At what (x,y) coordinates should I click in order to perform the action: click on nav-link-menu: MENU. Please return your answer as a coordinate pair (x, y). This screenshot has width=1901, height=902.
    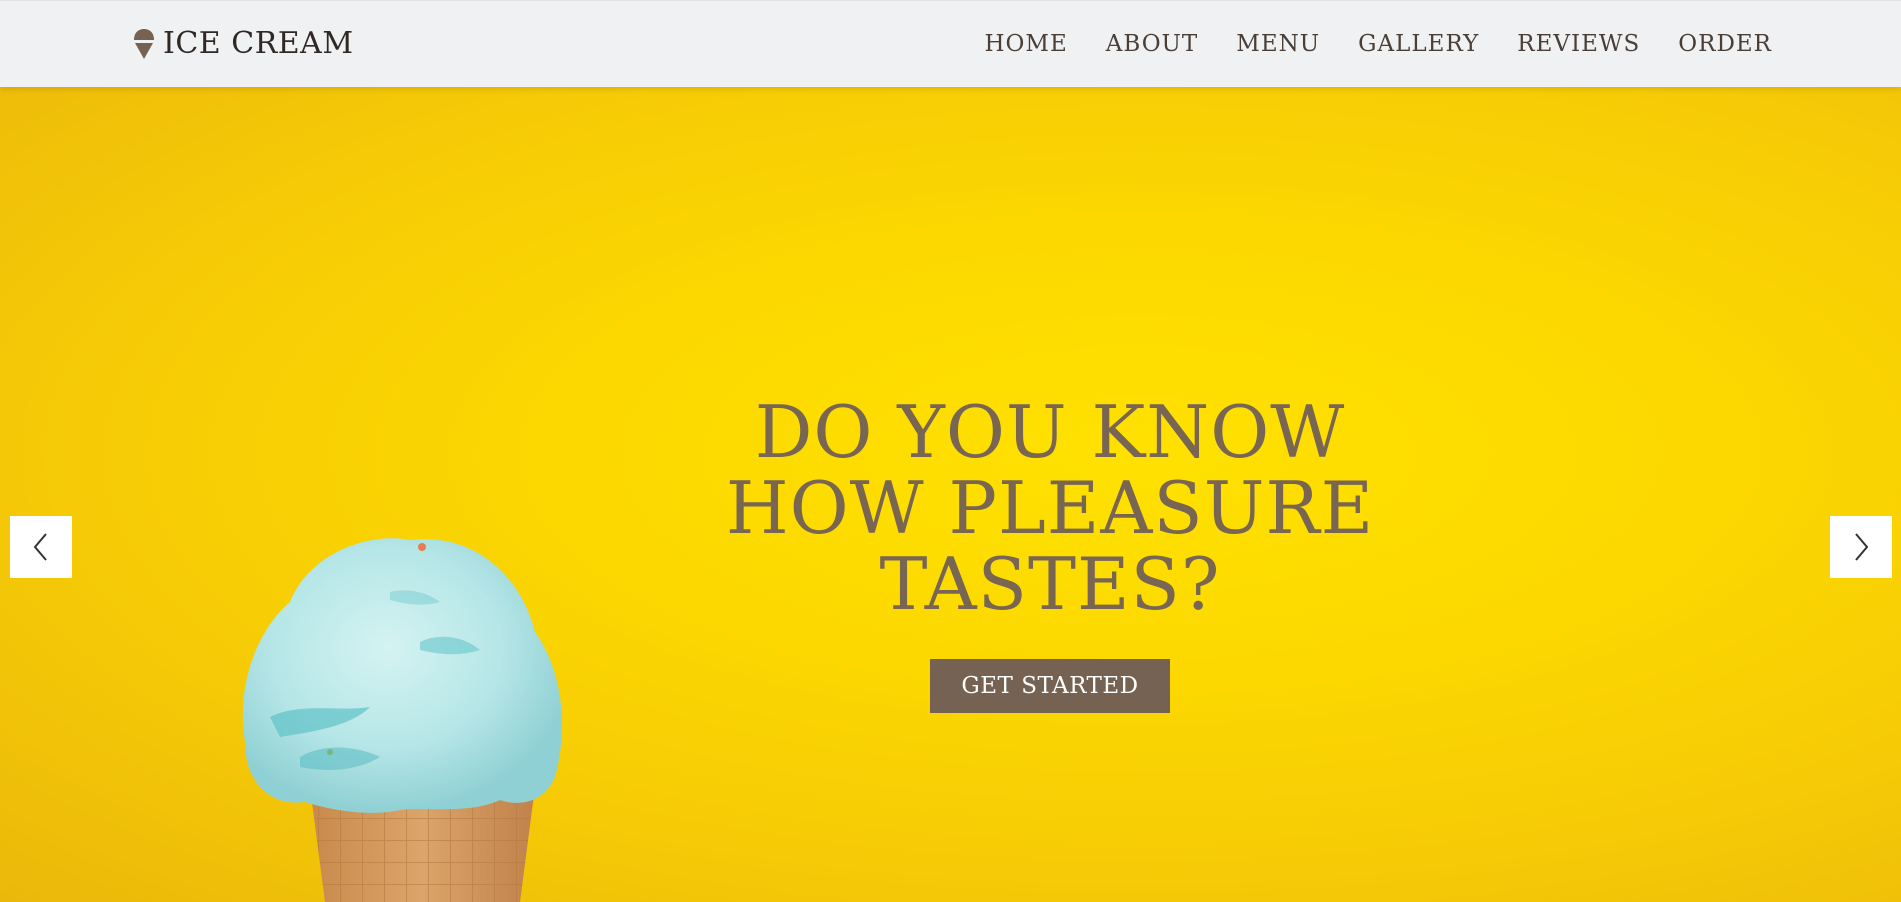
    Looking at the image, I should click on (1278, 44).